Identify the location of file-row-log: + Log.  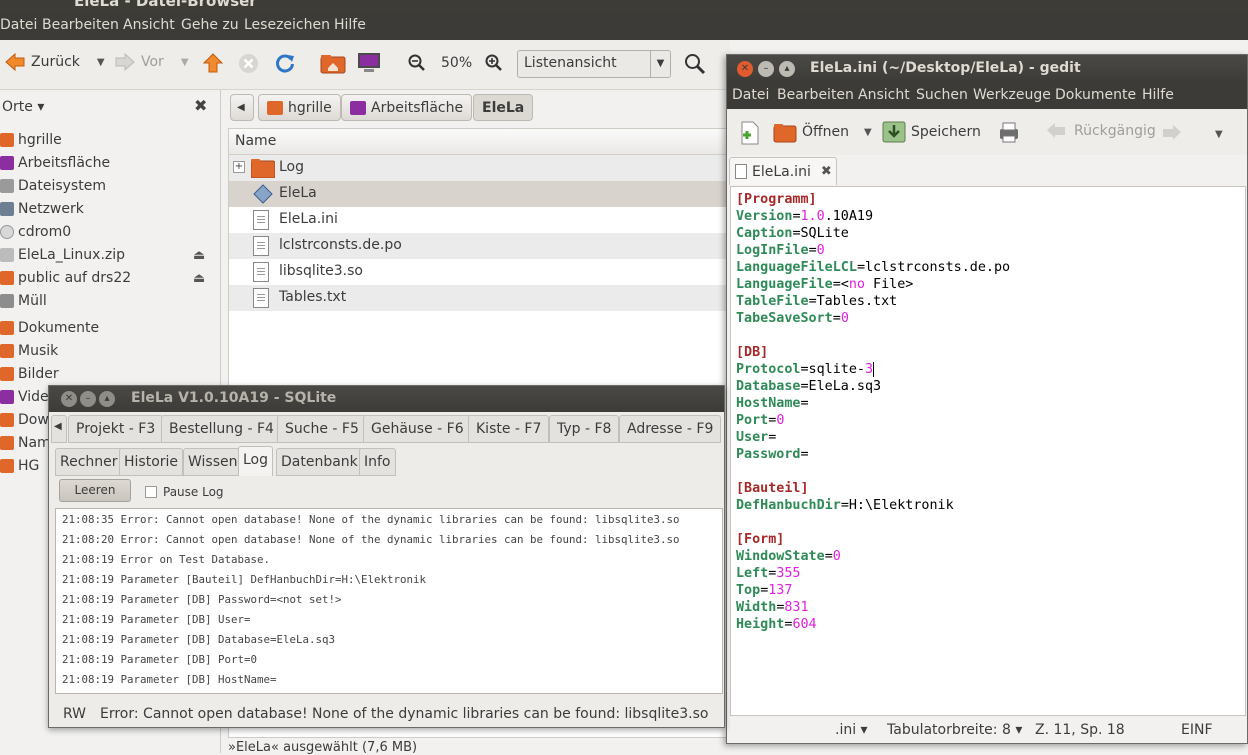
(479, 168).